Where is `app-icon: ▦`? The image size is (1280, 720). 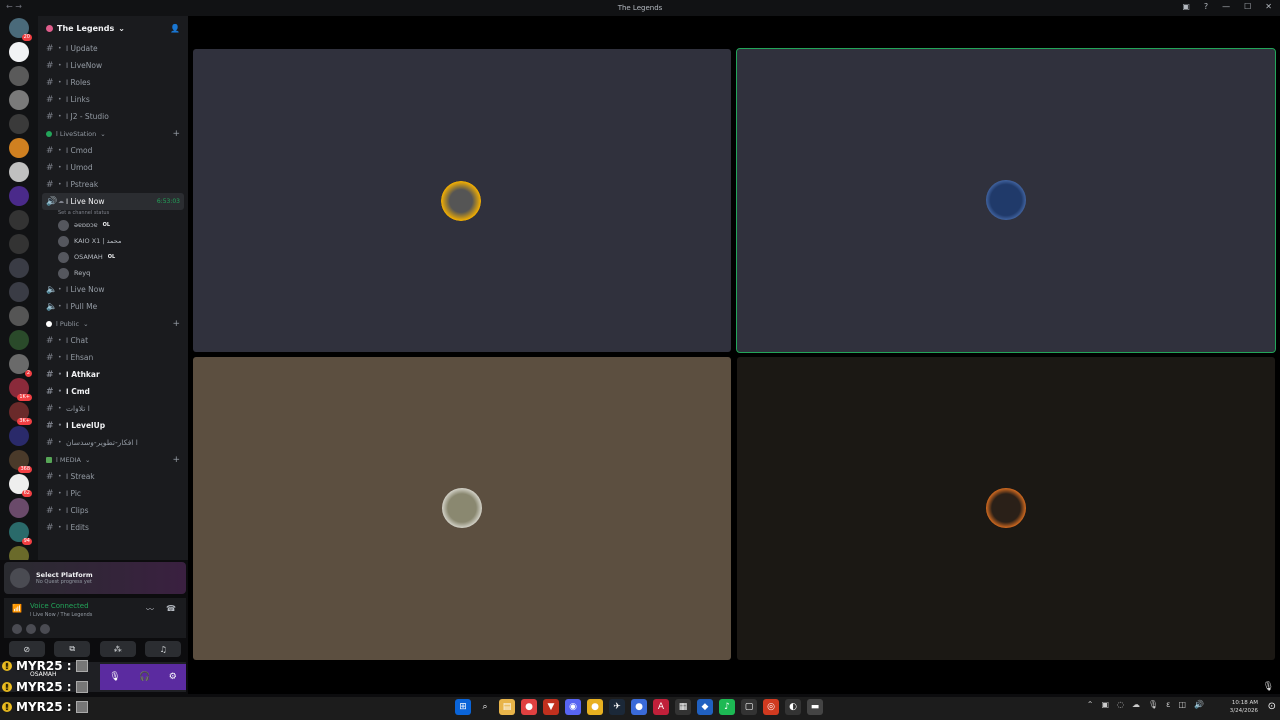
app-icon: ▦ is located at coordinates (683, 707).